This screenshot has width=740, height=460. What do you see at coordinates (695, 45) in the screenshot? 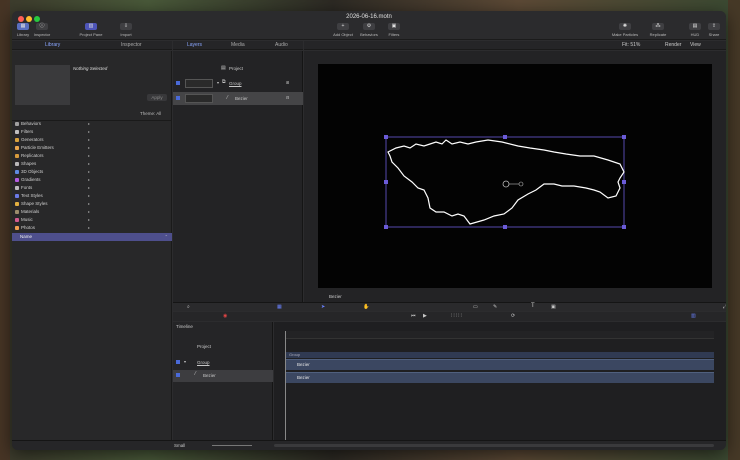
I see `view-menu: View` at bounding box center [695, 45].